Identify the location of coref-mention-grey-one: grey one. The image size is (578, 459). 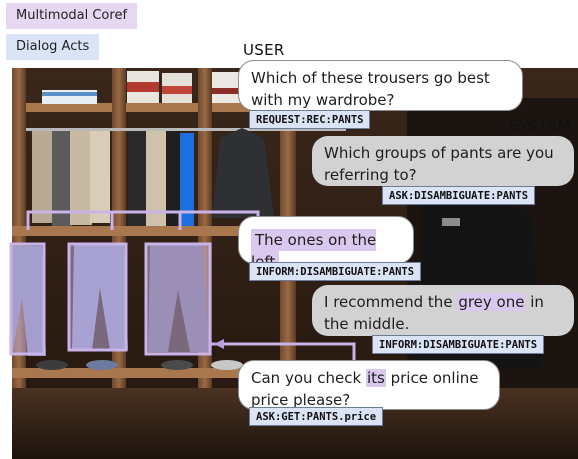
(491, 302).